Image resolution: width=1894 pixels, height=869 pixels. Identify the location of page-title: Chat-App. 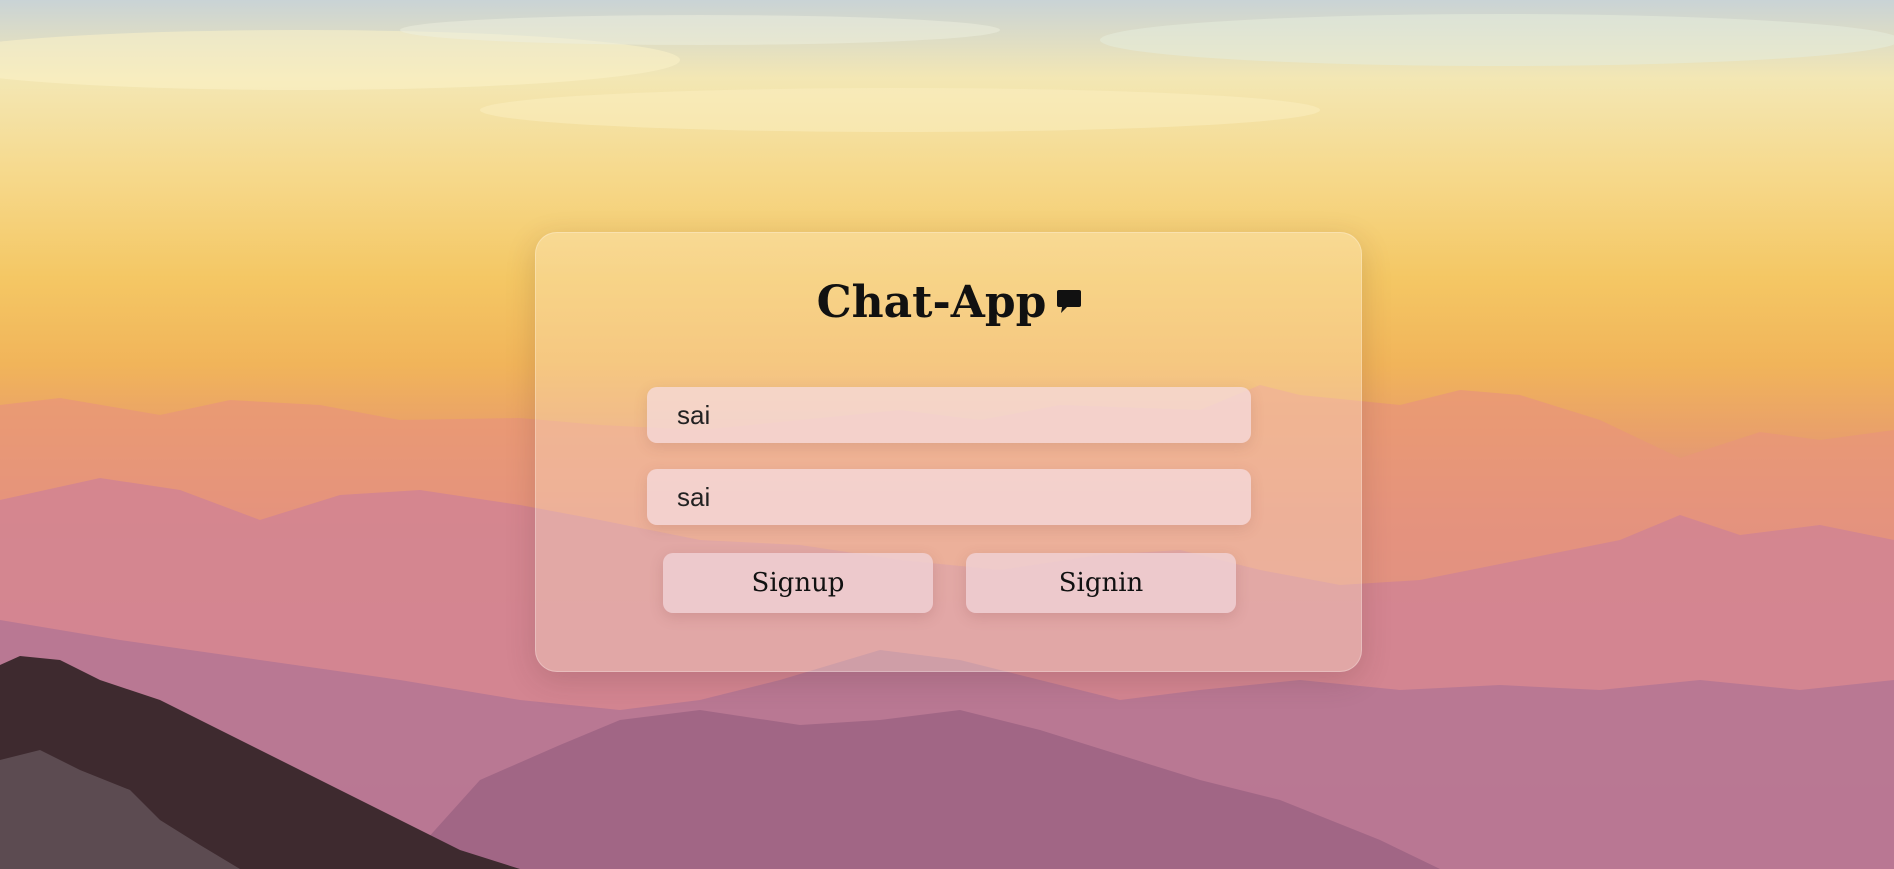
(949, 304).